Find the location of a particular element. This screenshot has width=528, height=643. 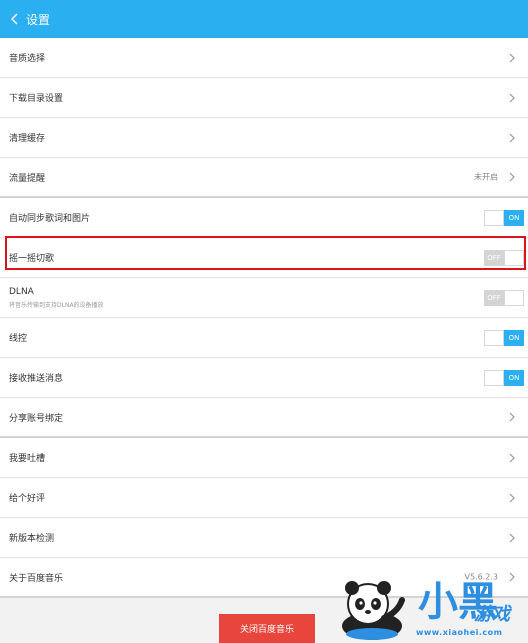

setting-label: 流量提醒 is located at coordinates (27, 178).